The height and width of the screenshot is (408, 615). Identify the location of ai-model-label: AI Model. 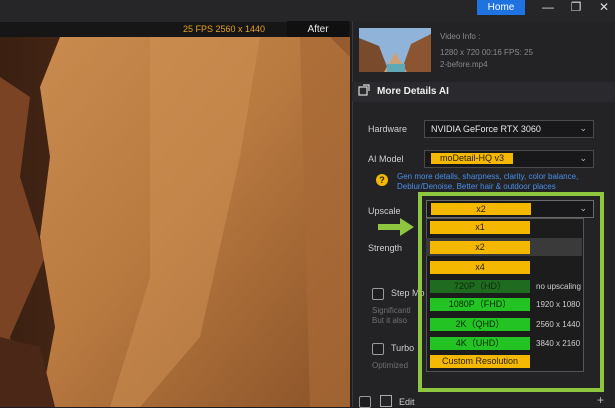
(386, 159).